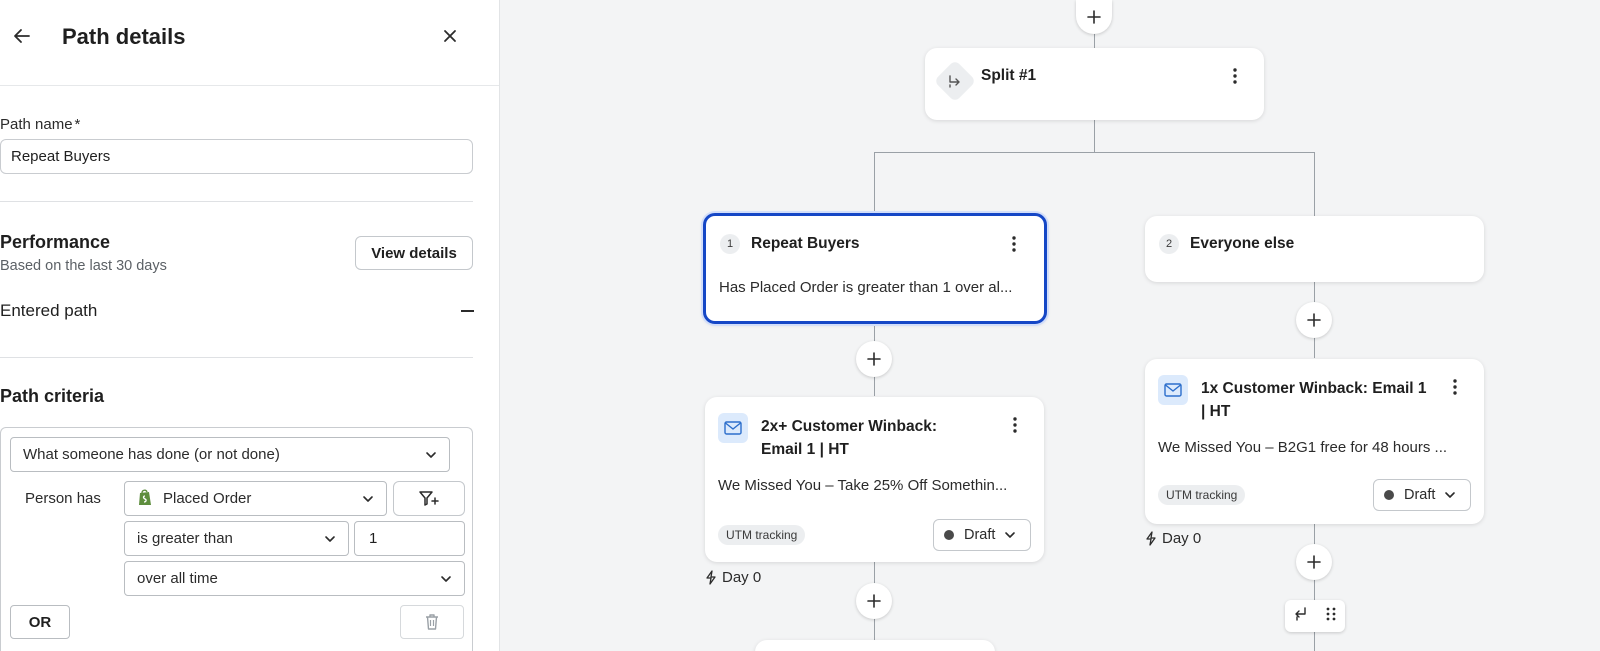  Describe the element at coordinates (40, 622) in the screenshot. I see `or-button: OR` at that location.